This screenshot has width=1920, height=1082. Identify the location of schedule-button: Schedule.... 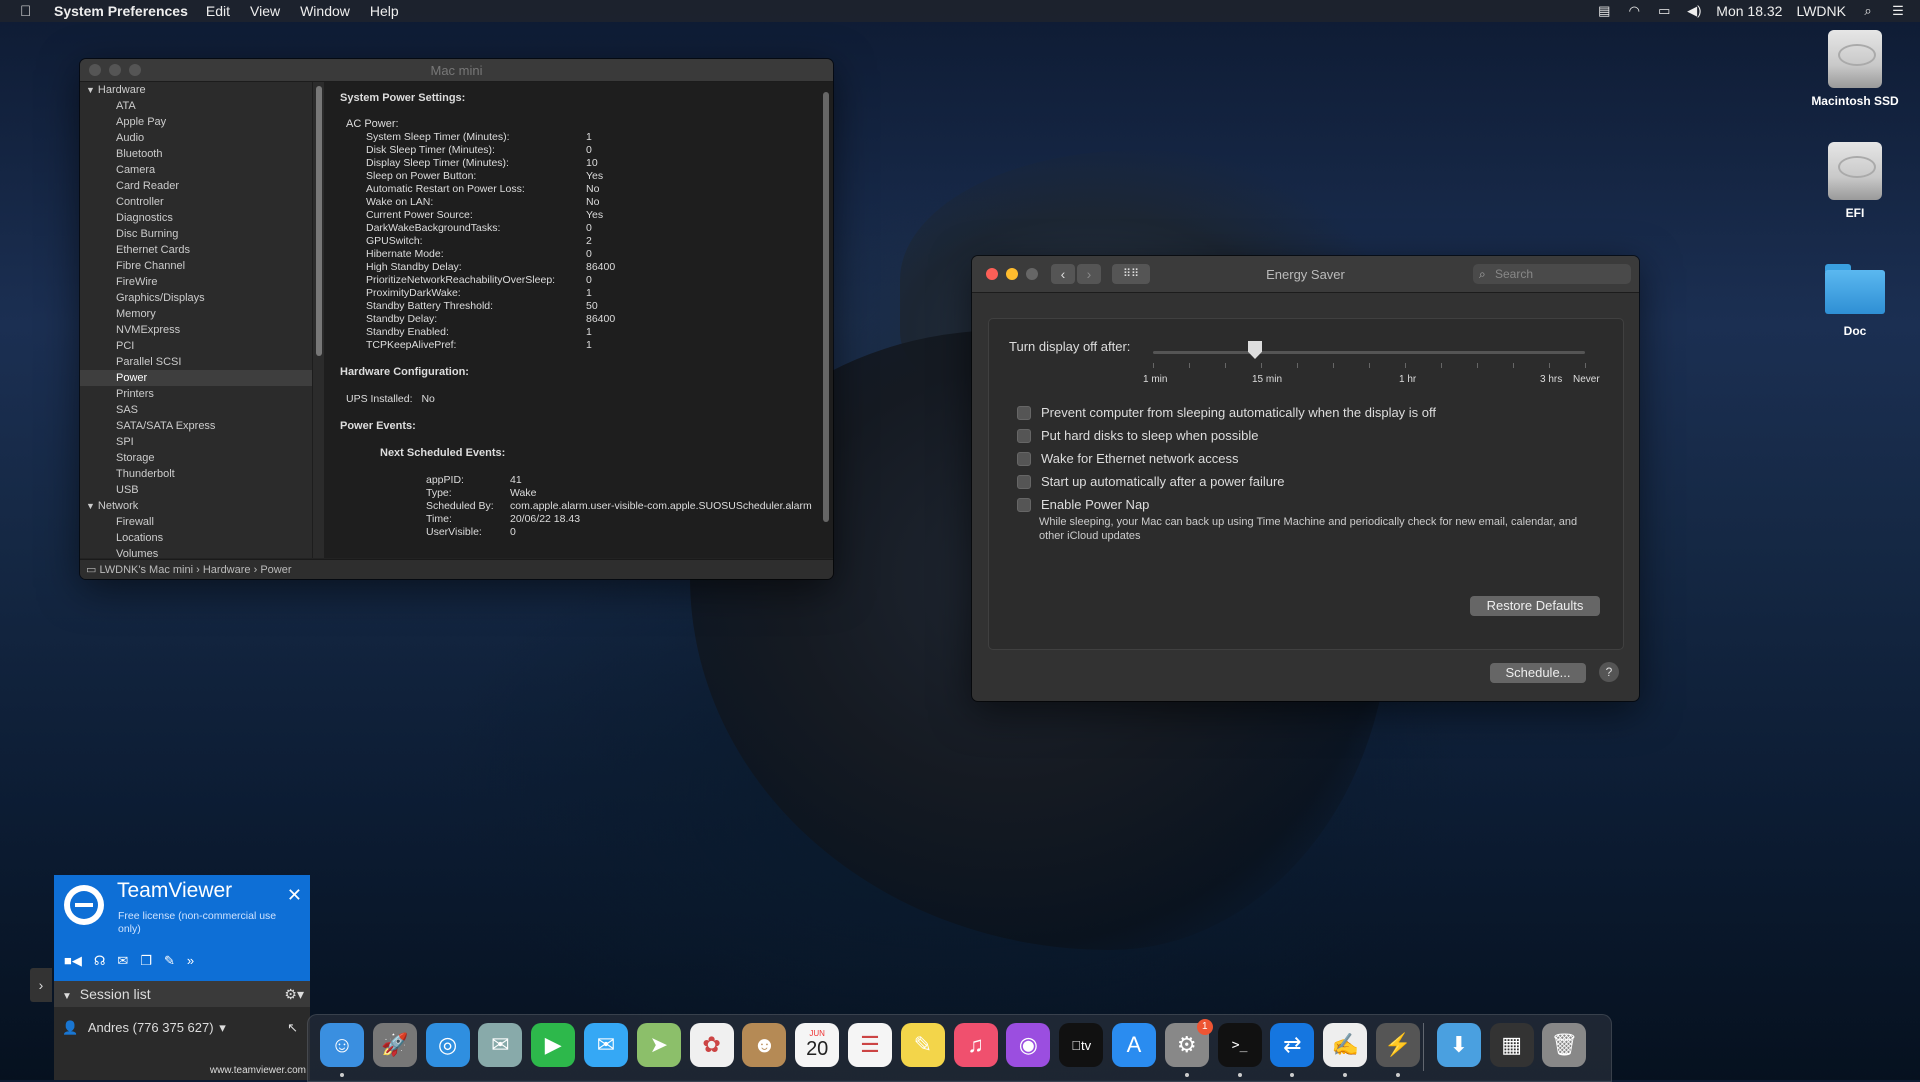
(1538, 673).